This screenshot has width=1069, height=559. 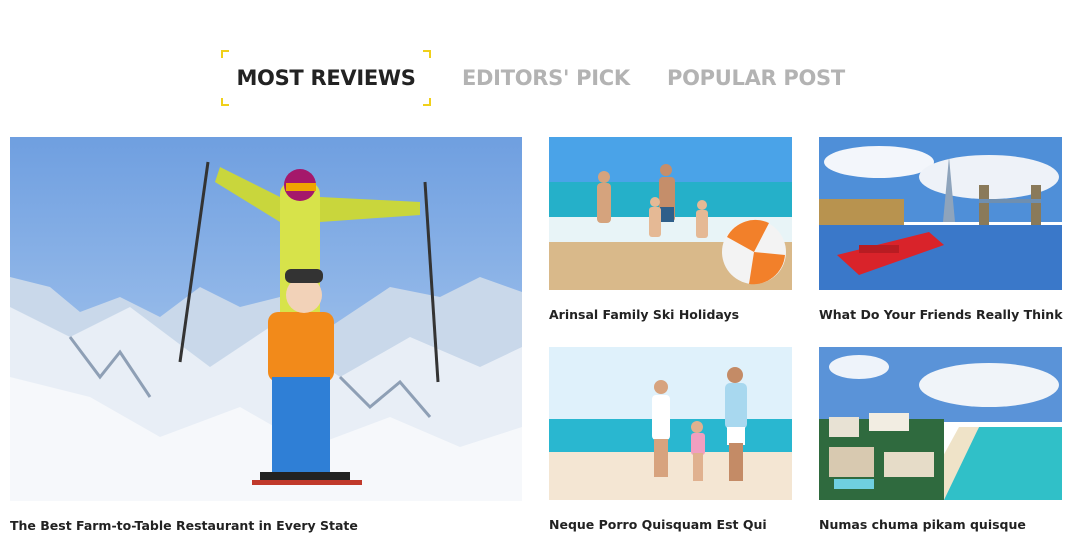 I want to click on tab-most-reviews: MOST REVIEWS, so click(x=326, y=78).